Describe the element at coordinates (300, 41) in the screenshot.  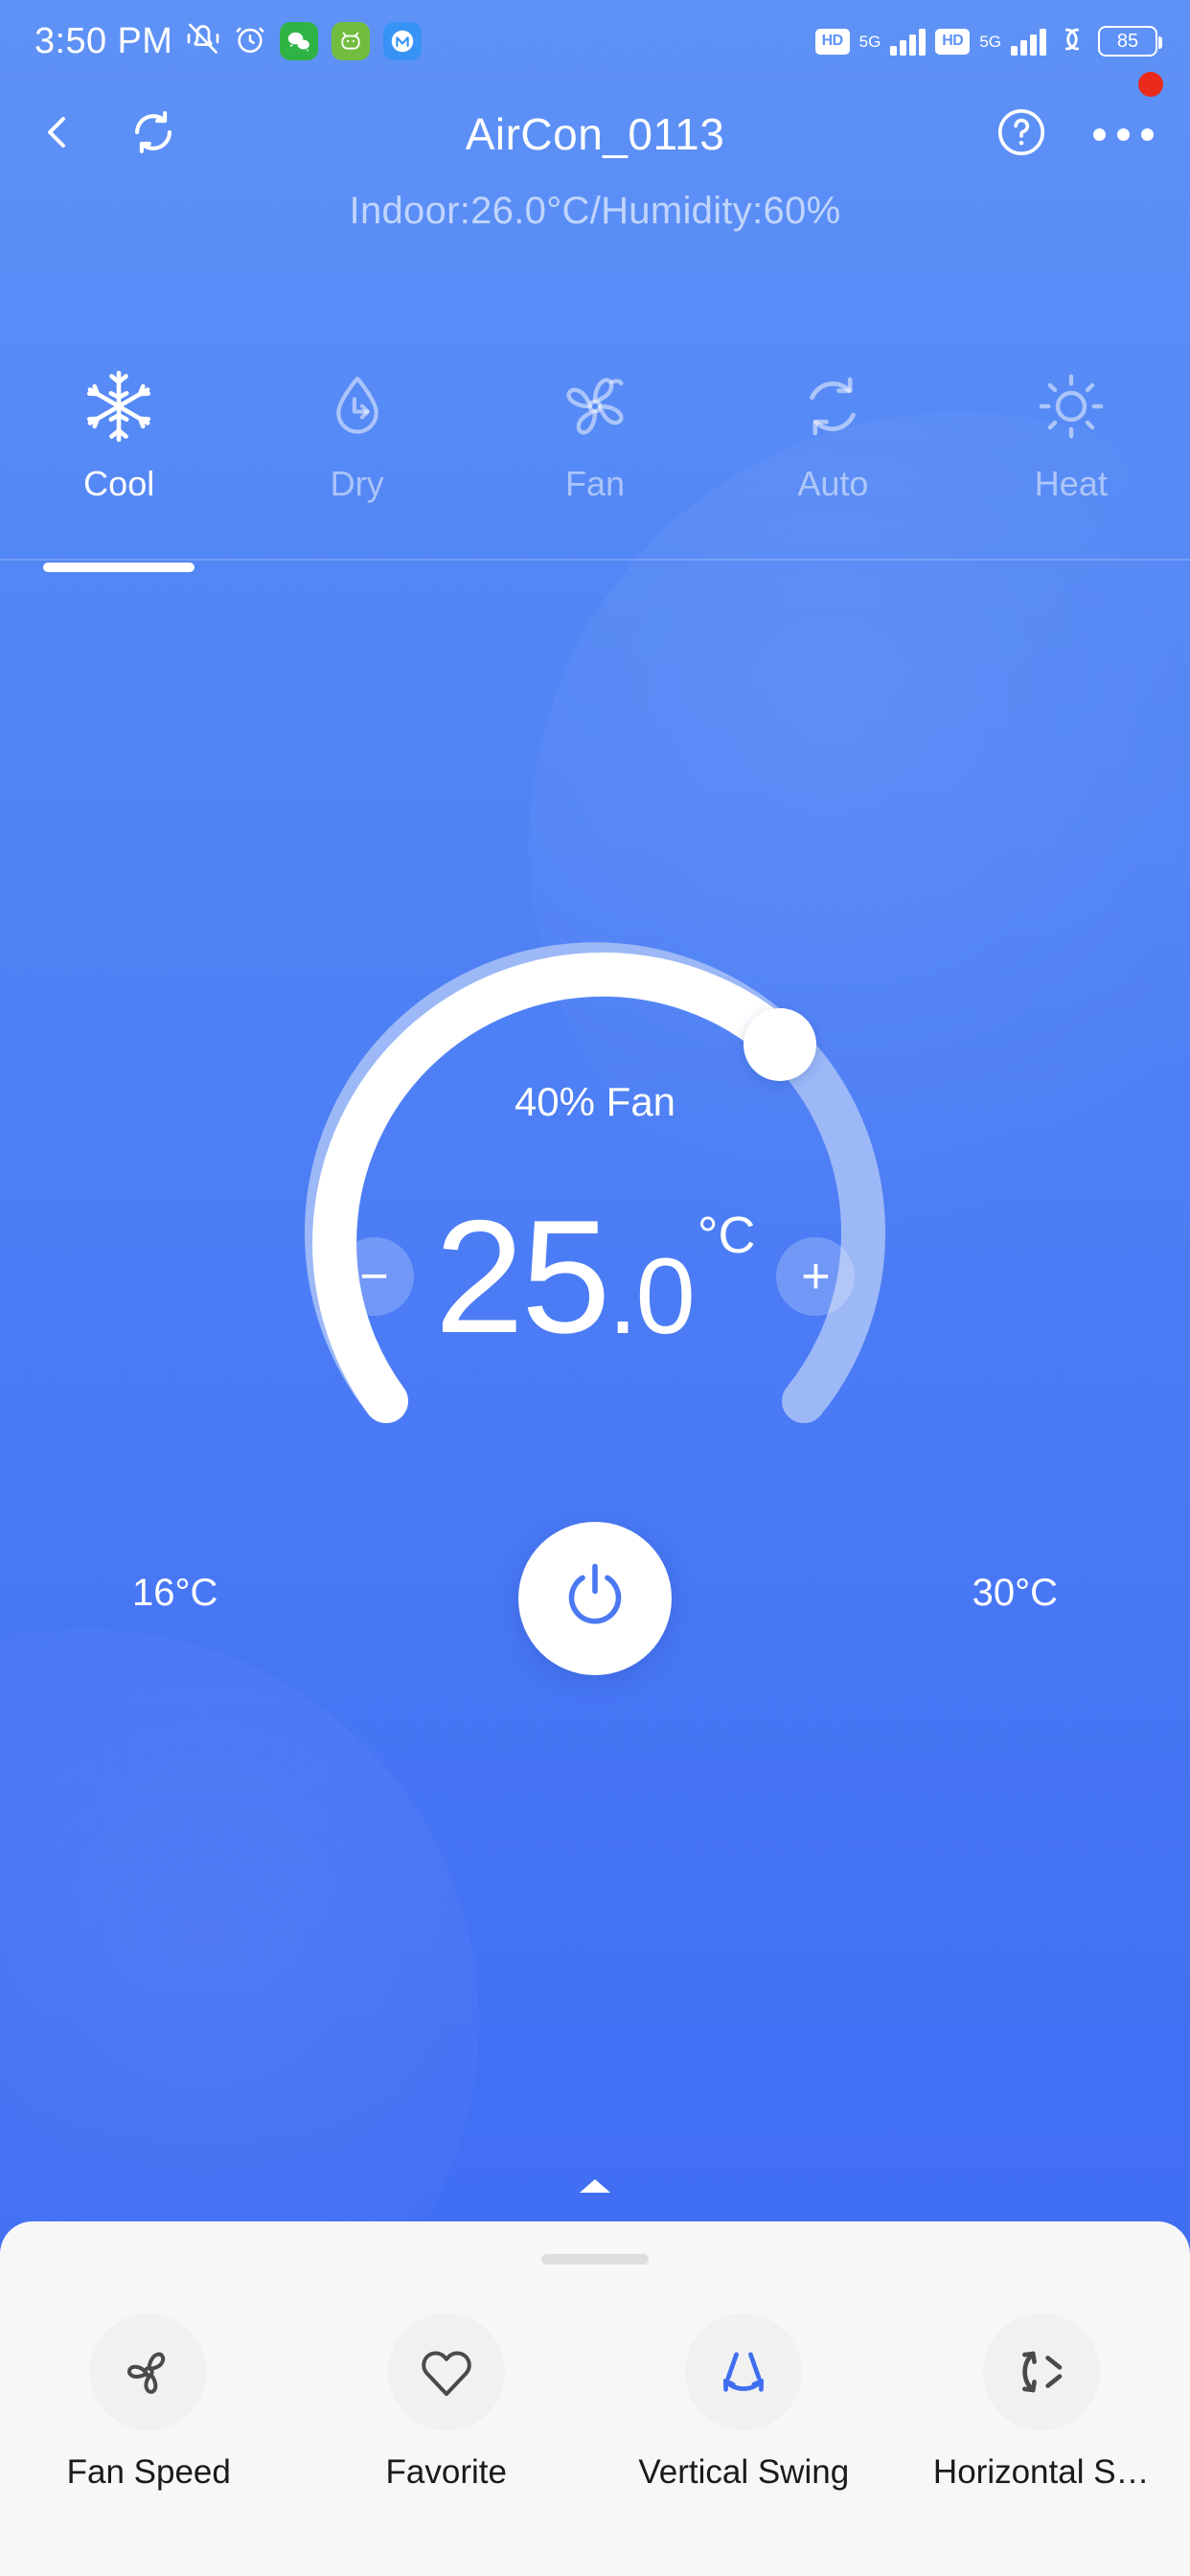
I see `wechat-icon` at that location.